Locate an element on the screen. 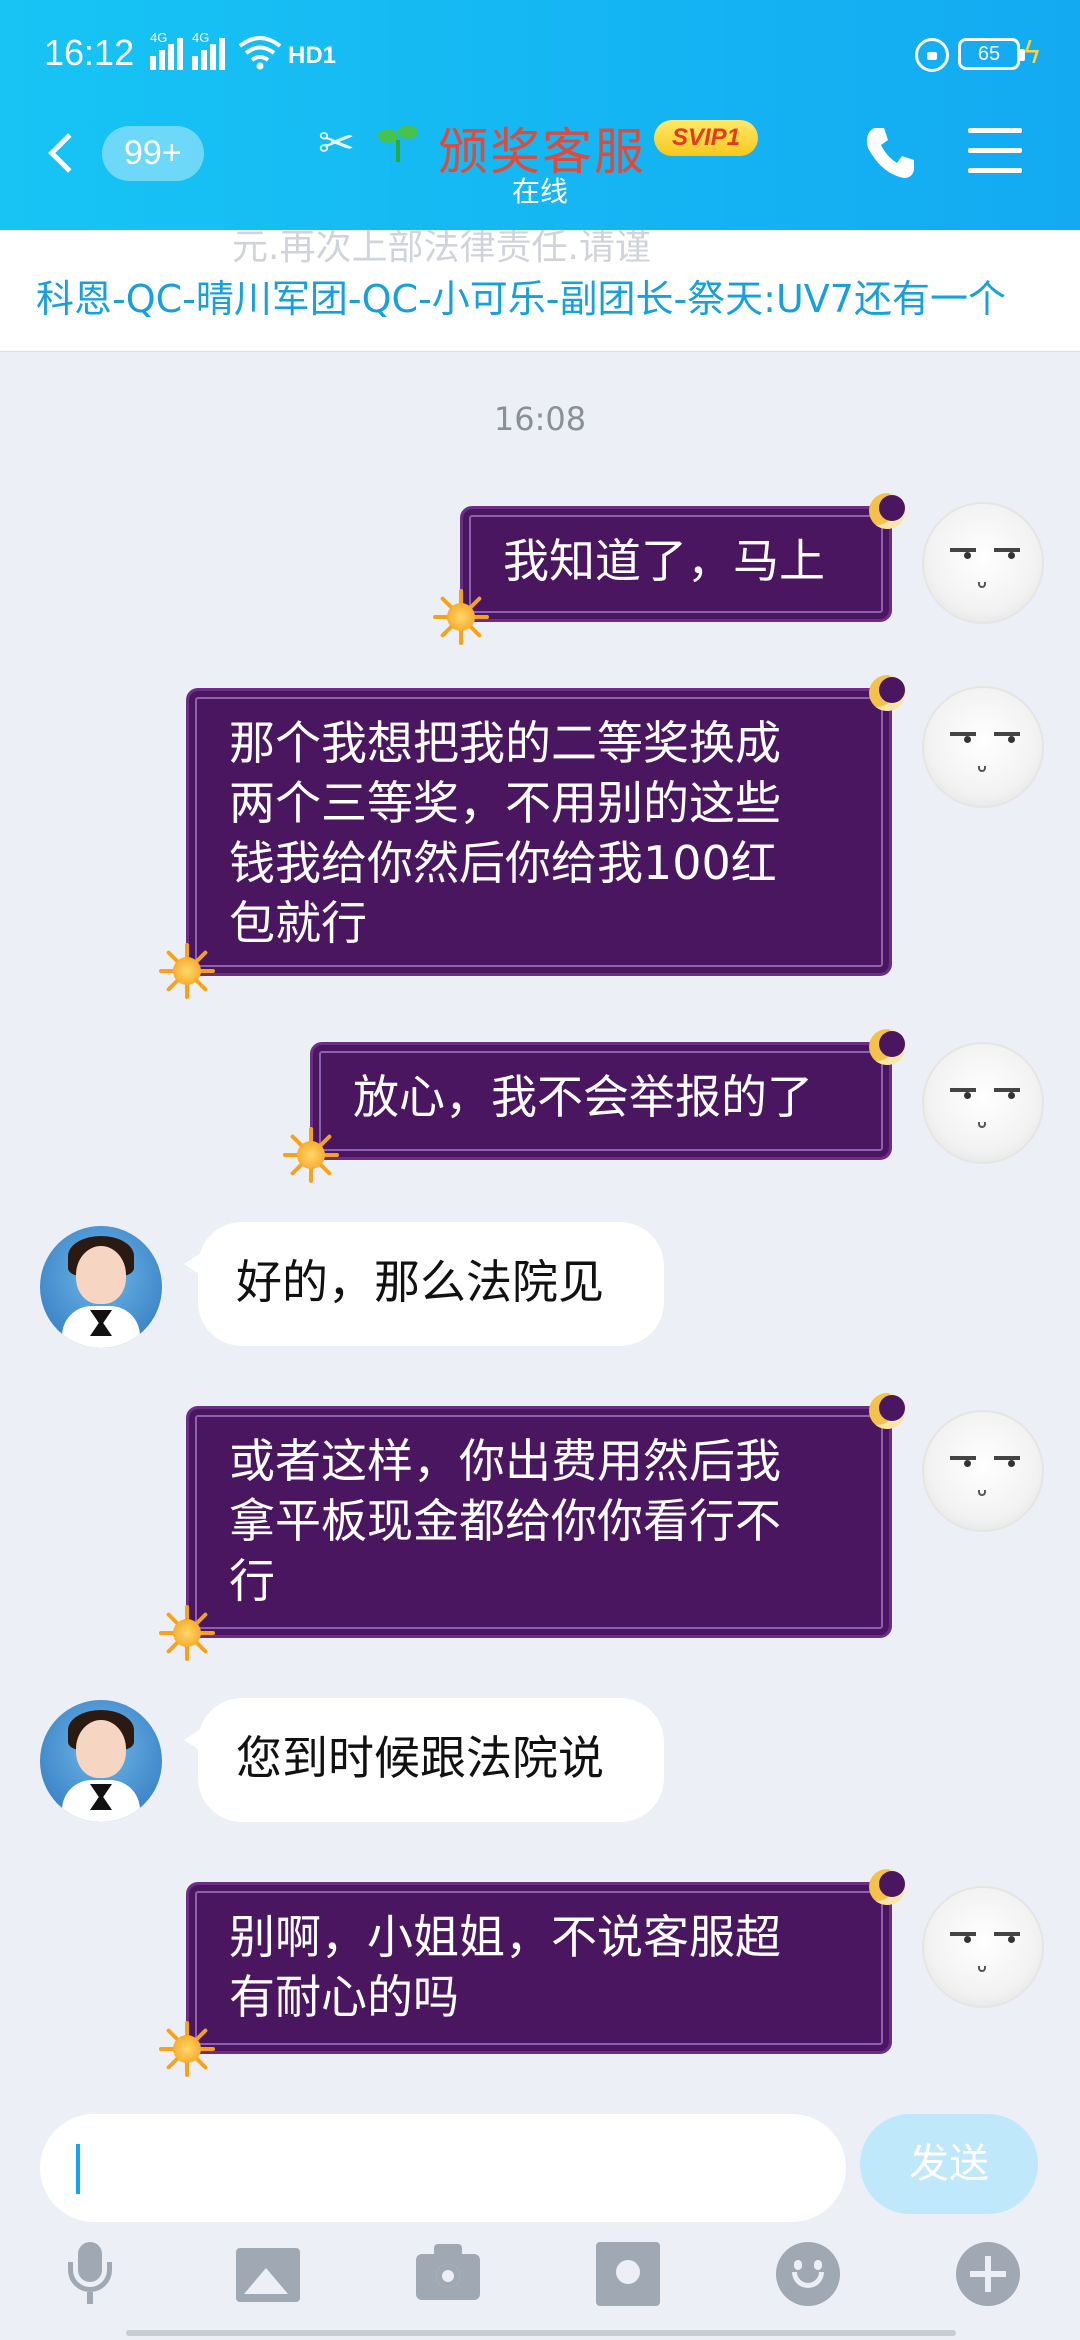 The height and width of the screenshot is (2340, 1080). signal-strength-icon-2: 4G is located at coordinates (208, 50).